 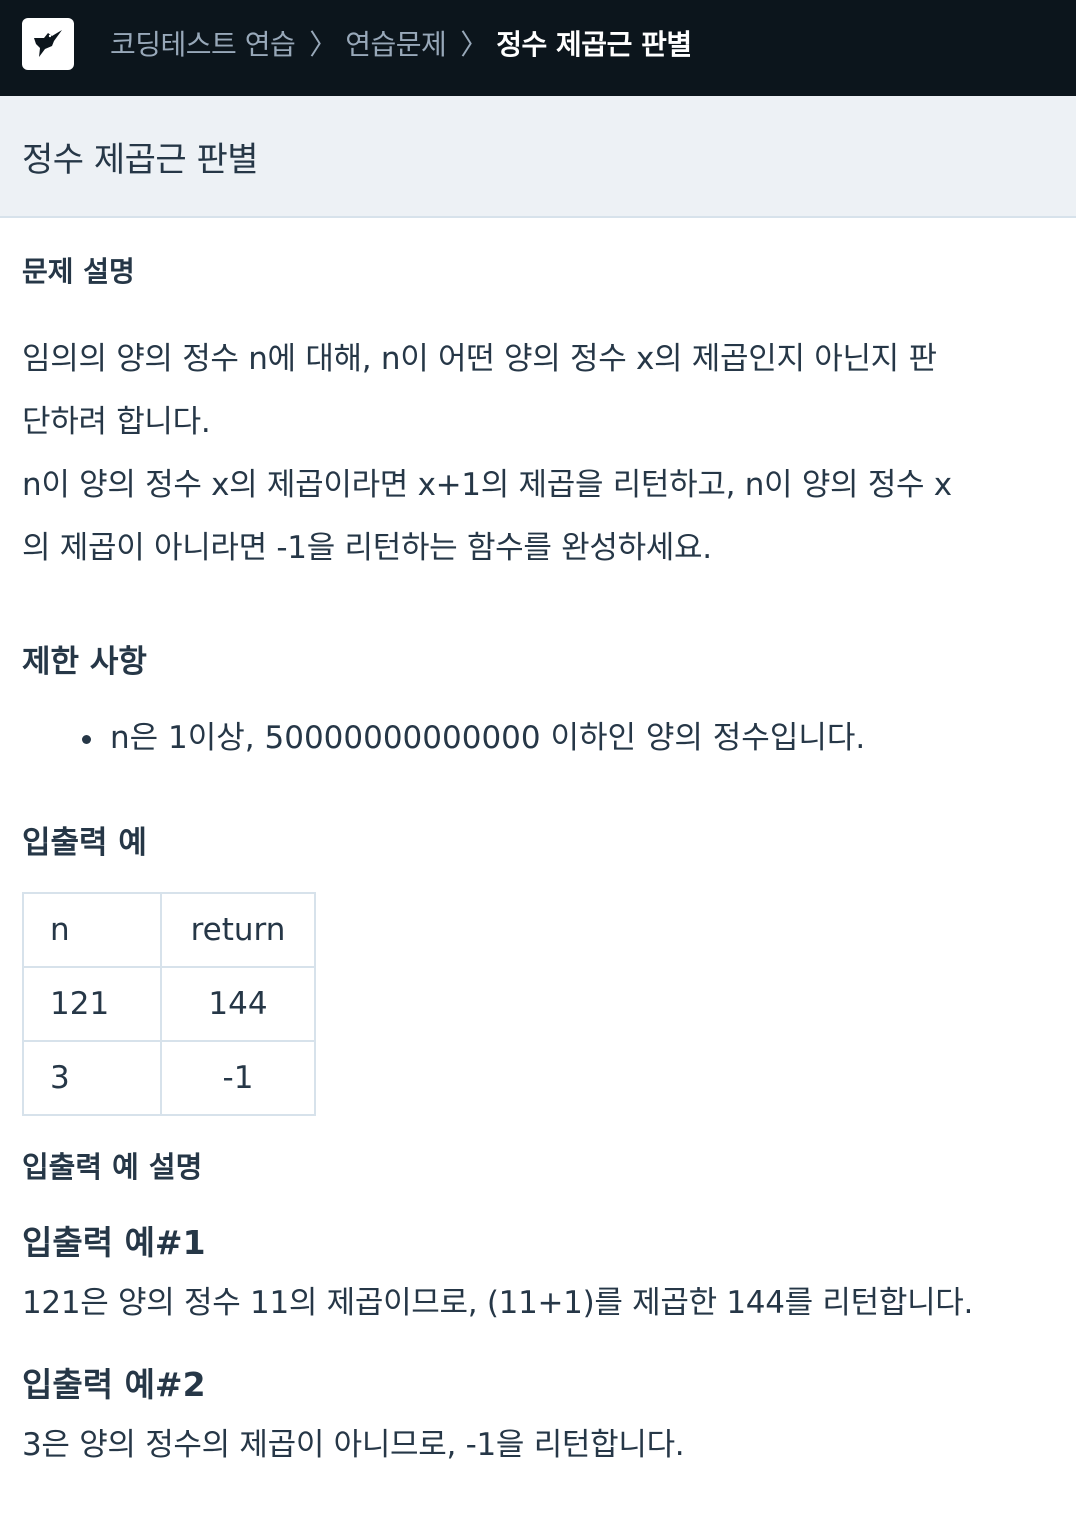 I want to click on description-line: 단하려 합니다., so click(x=116, y=422).